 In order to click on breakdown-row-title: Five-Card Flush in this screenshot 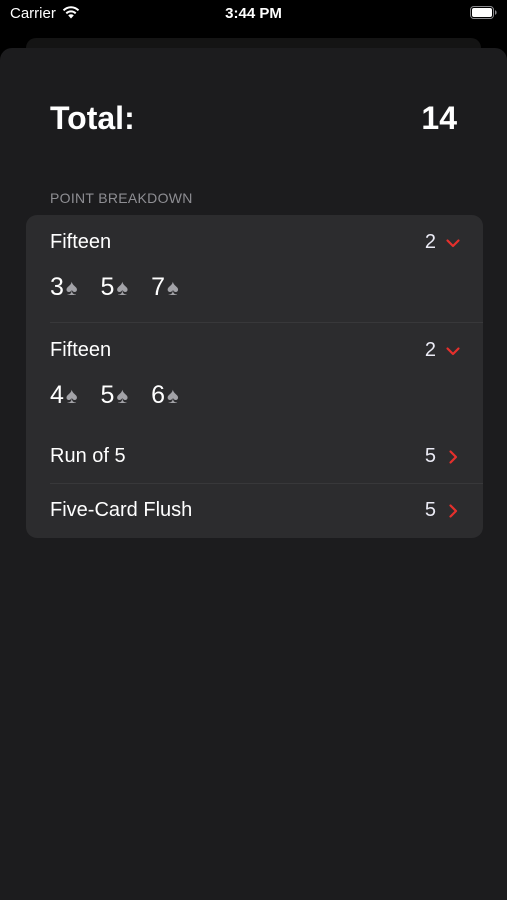, I will do `click(121, 510)`.